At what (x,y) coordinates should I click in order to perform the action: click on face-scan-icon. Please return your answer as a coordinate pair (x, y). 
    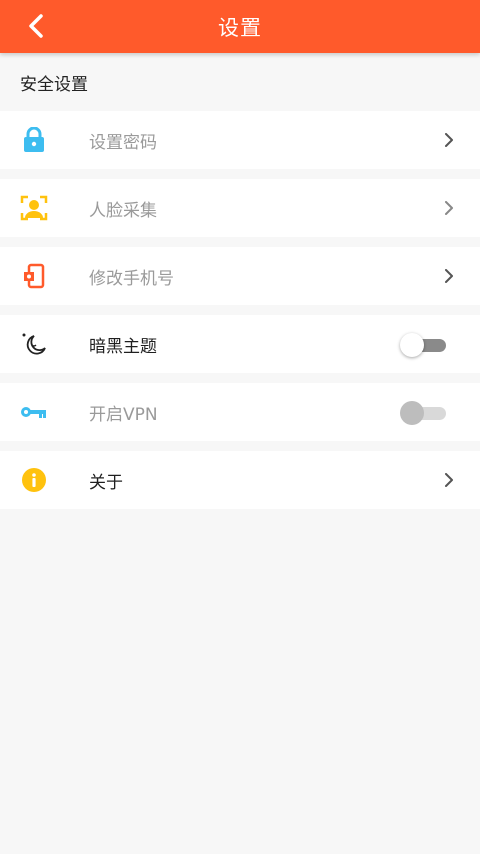
    Looking at the image, I should click on (34, 208).